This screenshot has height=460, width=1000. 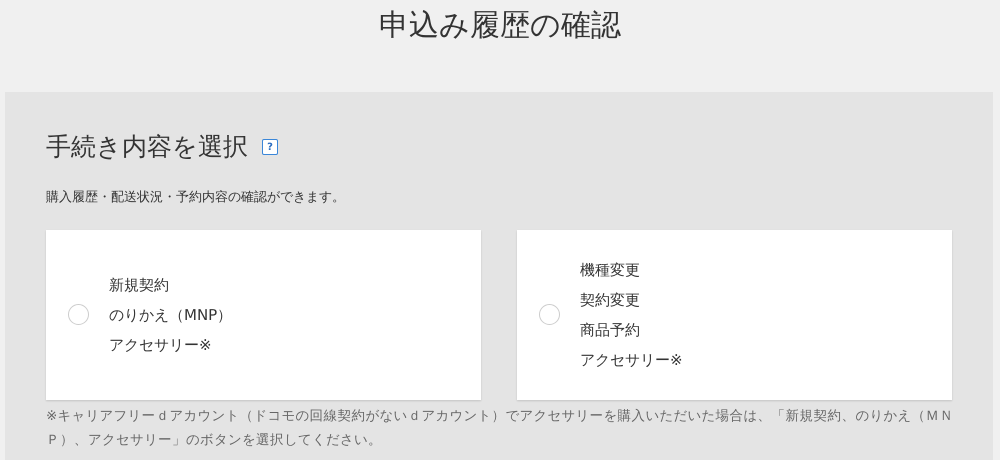 I want to click on page-title: 申込み履歴の確認, so click(x=500, y=26).